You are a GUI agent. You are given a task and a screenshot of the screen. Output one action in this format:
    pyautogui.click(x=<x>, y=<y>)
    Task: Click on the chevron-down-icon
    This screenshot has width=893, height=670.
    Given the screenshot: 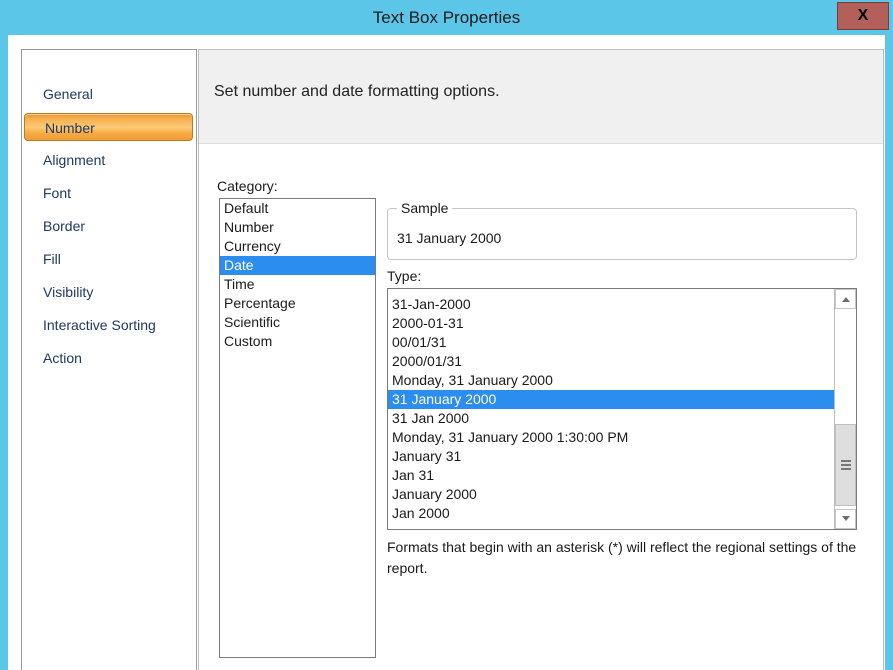 What is the action you would take?
    pyautogui.click(x=845, y=518)
    